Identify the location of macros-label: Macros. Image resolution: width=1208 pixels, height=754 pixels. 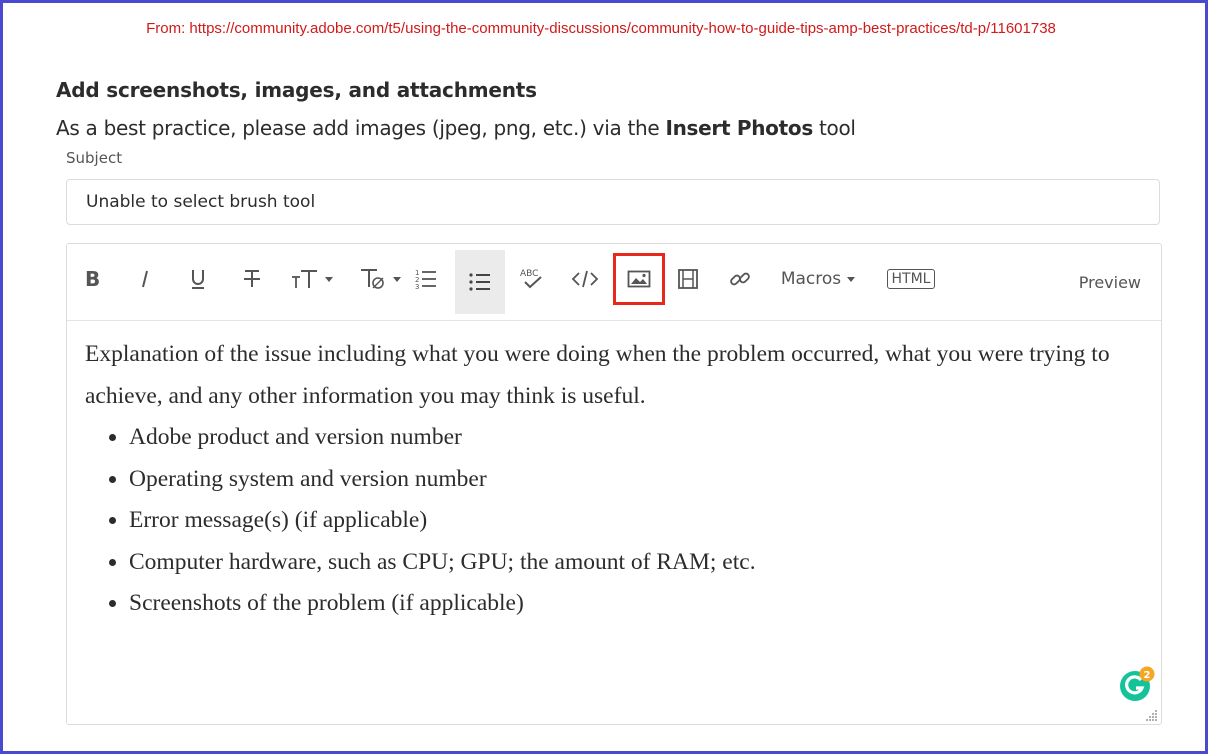
(811, 279).